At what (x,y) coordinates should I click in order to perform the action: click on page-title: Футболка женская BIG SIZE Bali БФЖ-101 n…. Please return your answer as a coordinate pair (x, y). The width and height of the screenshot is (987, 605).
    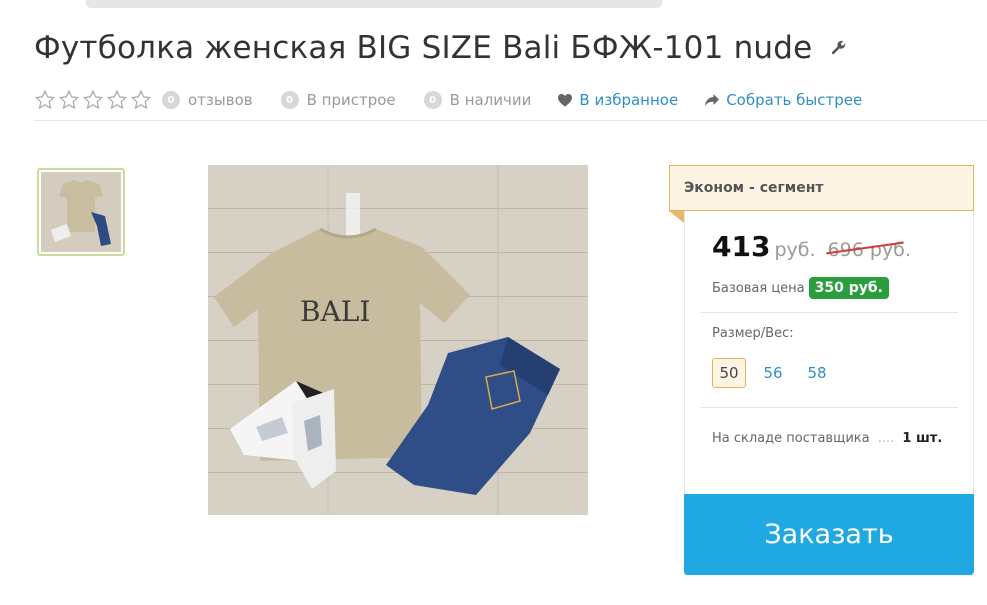
    Looking at the image, I should click on (423, 48).